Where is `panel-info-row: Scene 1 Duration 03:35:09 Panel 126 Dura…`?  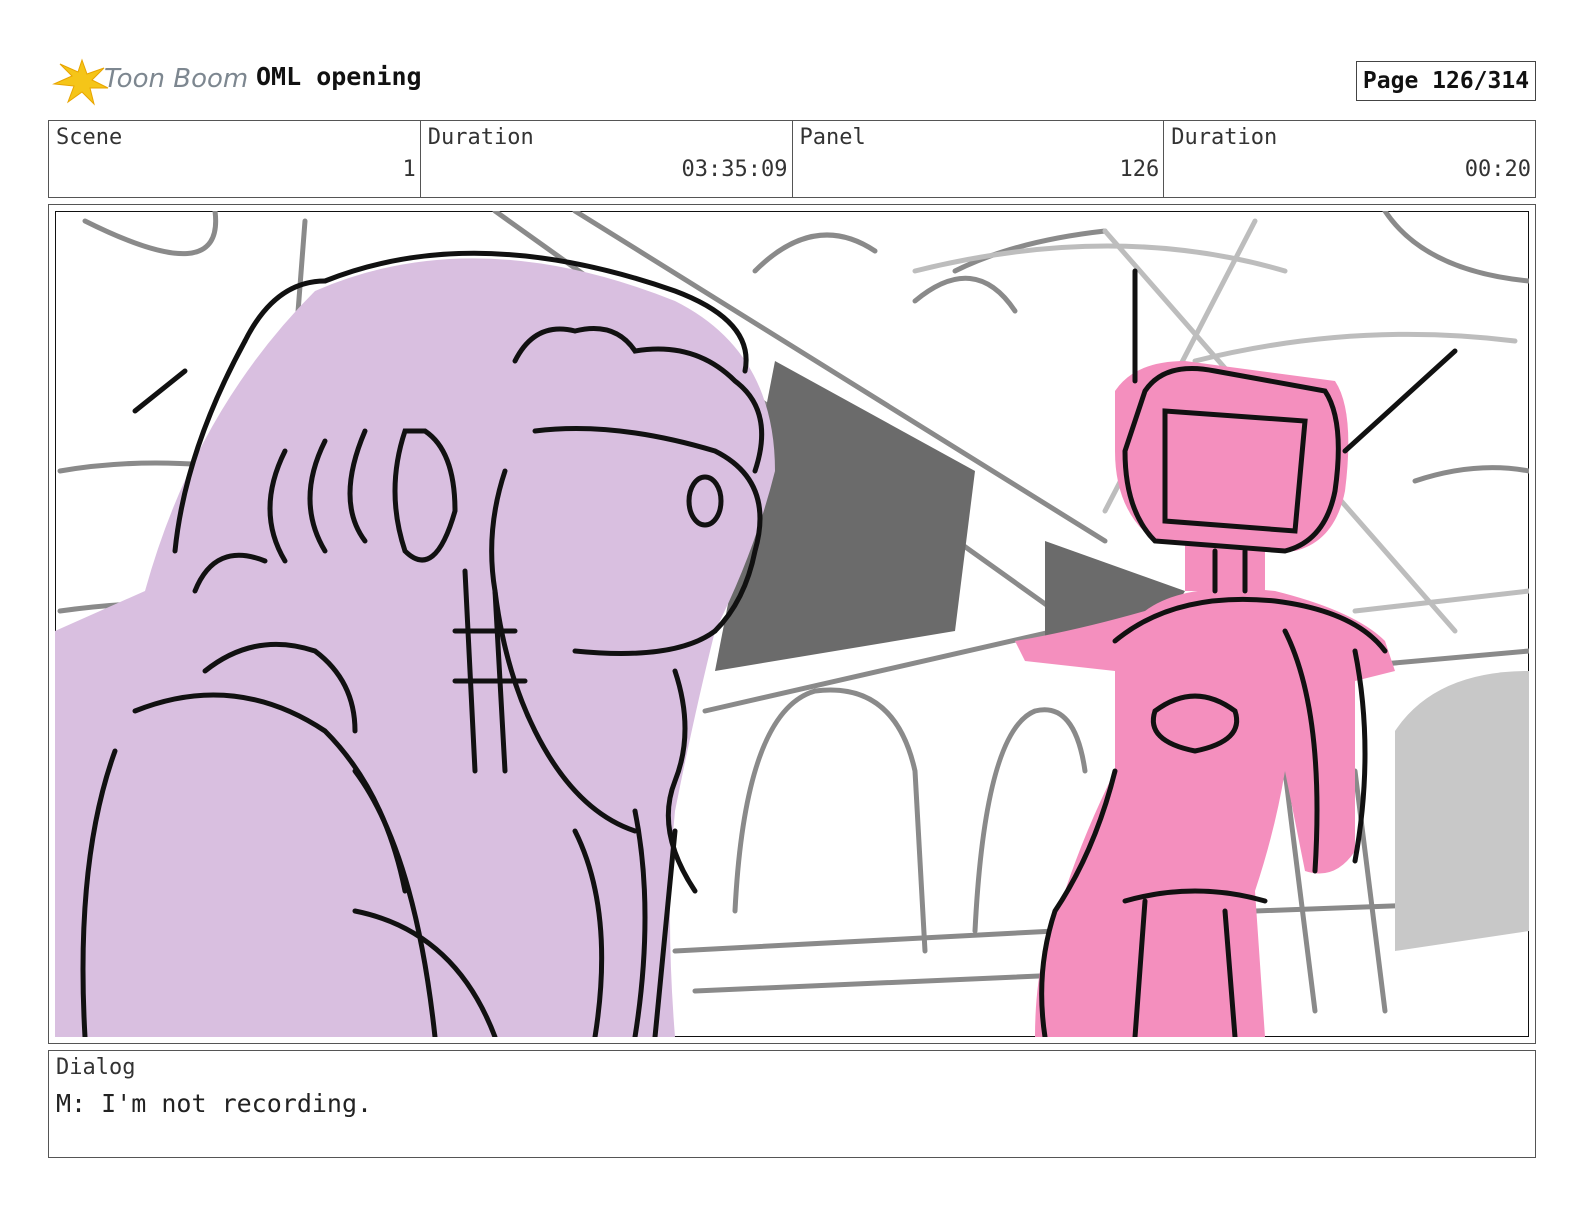
panel-info-row: Scene 1 Duration 03:35:09 Panel 126 Dura… is located at coordinates (792, 159).